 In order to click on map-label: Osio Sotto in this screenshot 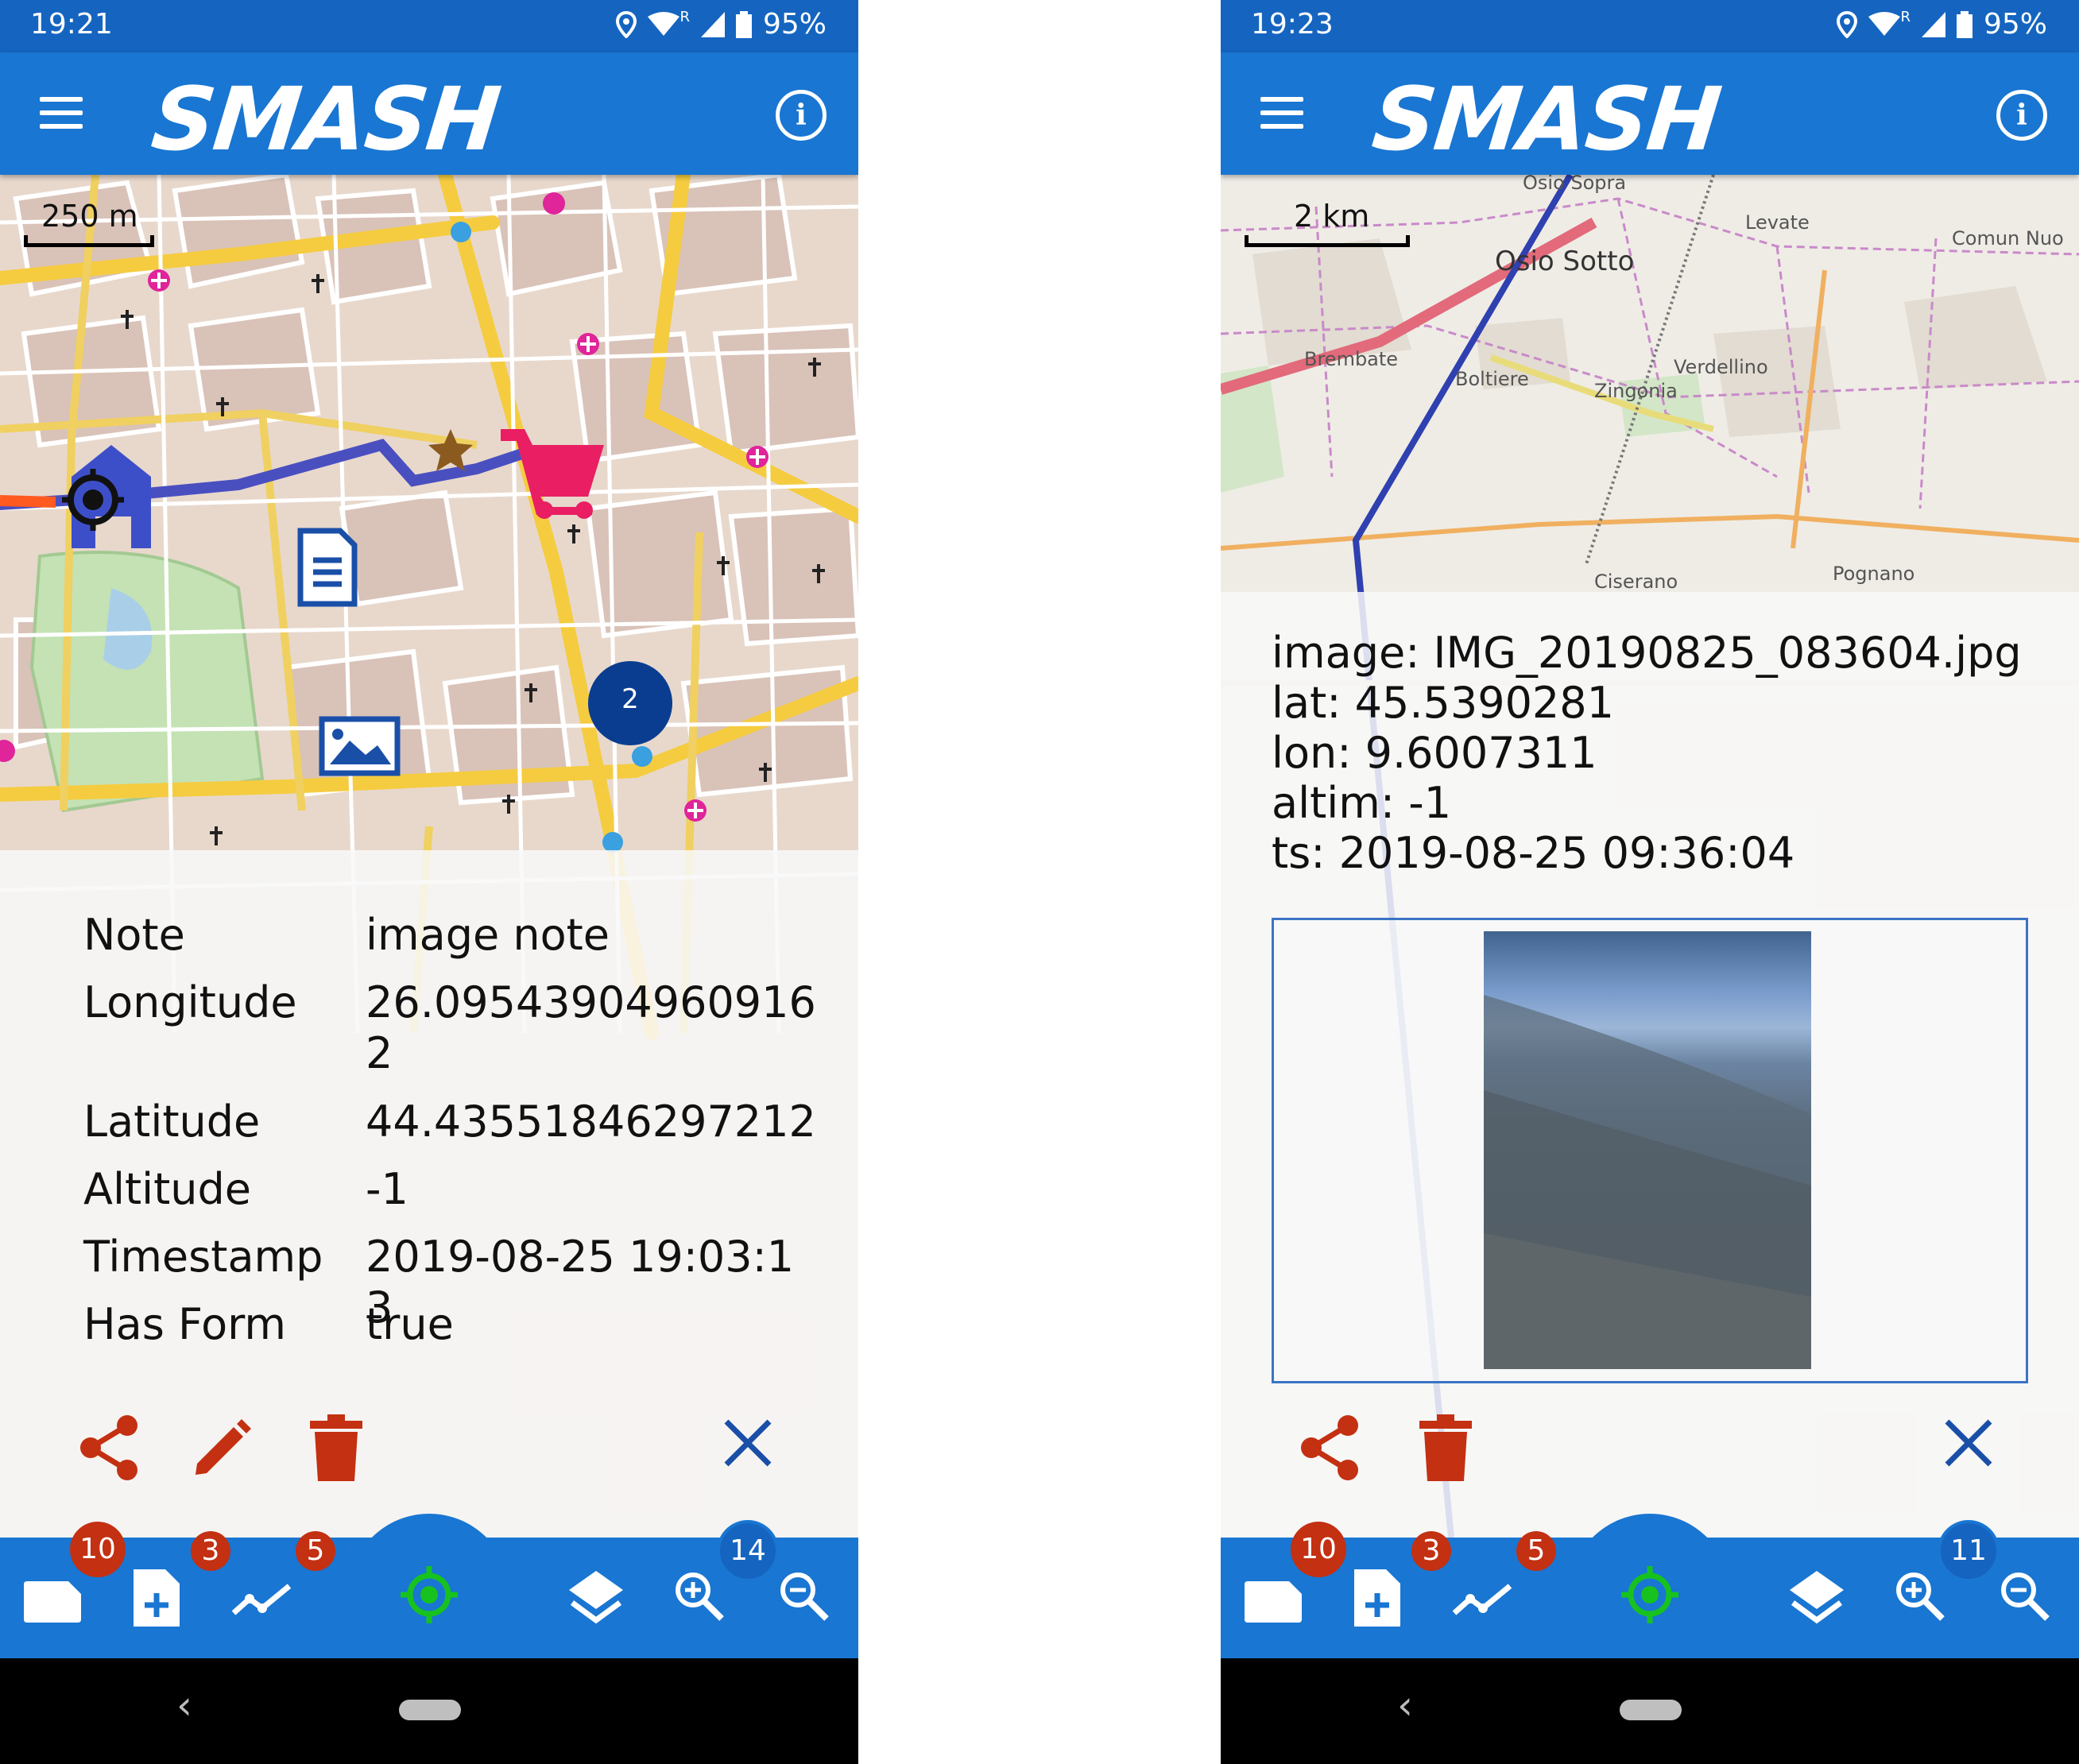, I will do `click(1564, 261)`.